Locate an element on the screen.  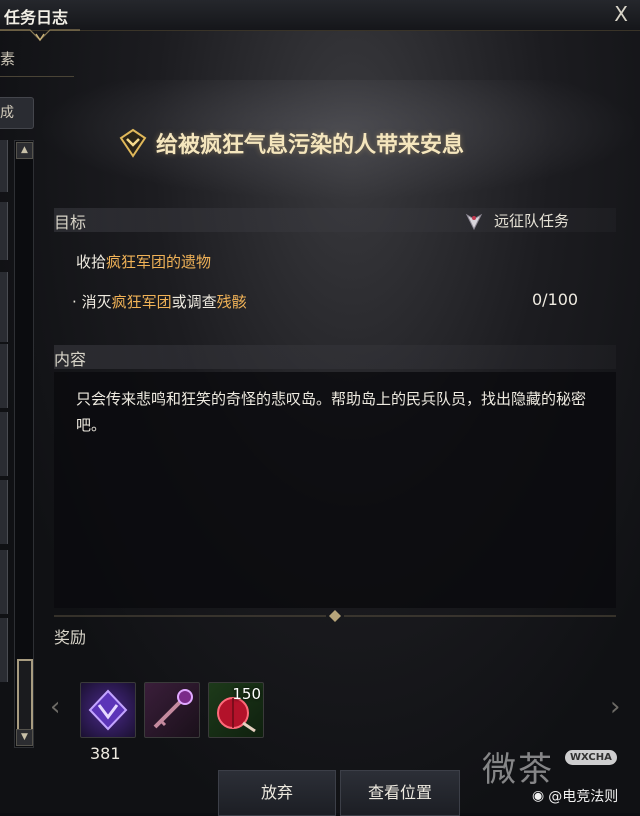
quest-emblem-icon is located at coordinates (133, 143).